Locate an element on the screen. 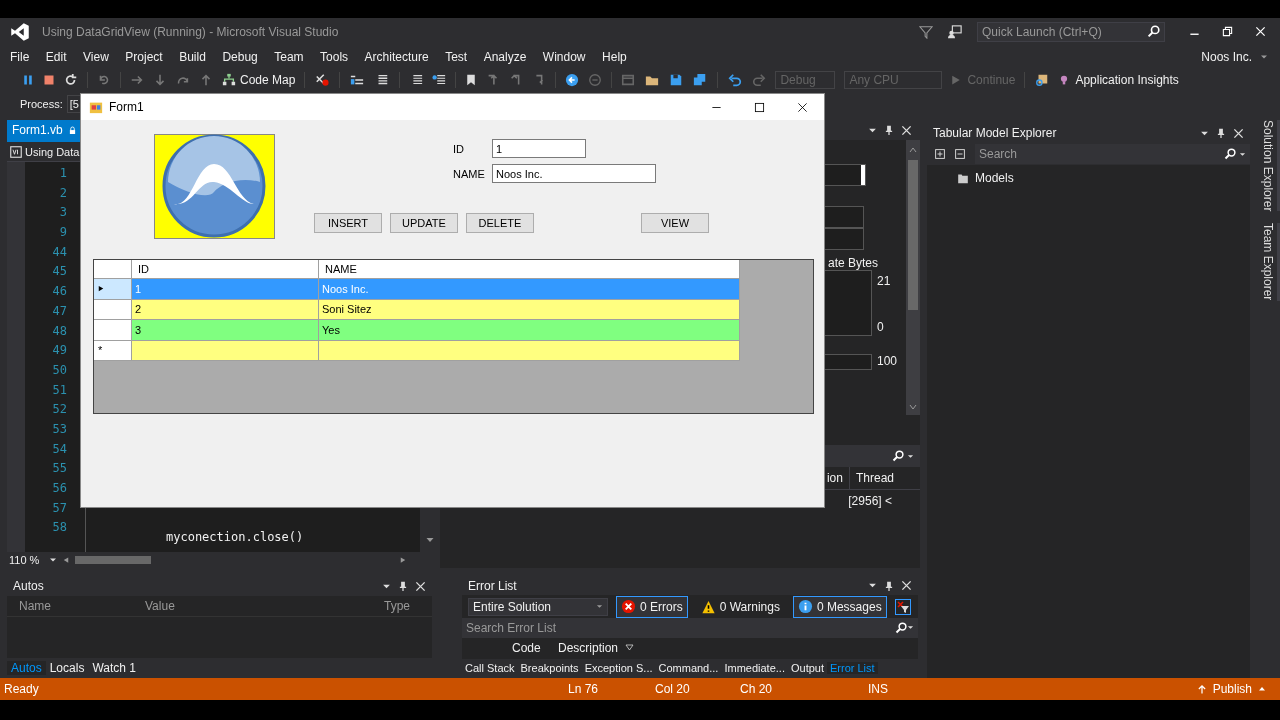  filter-toggle: 0 Warnings is located at coordinates (740, 606).